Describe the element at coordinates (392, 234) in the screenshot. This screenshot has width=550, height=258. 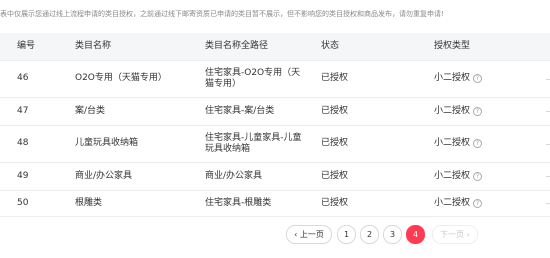
I see `page-button-3: 3` at that location.